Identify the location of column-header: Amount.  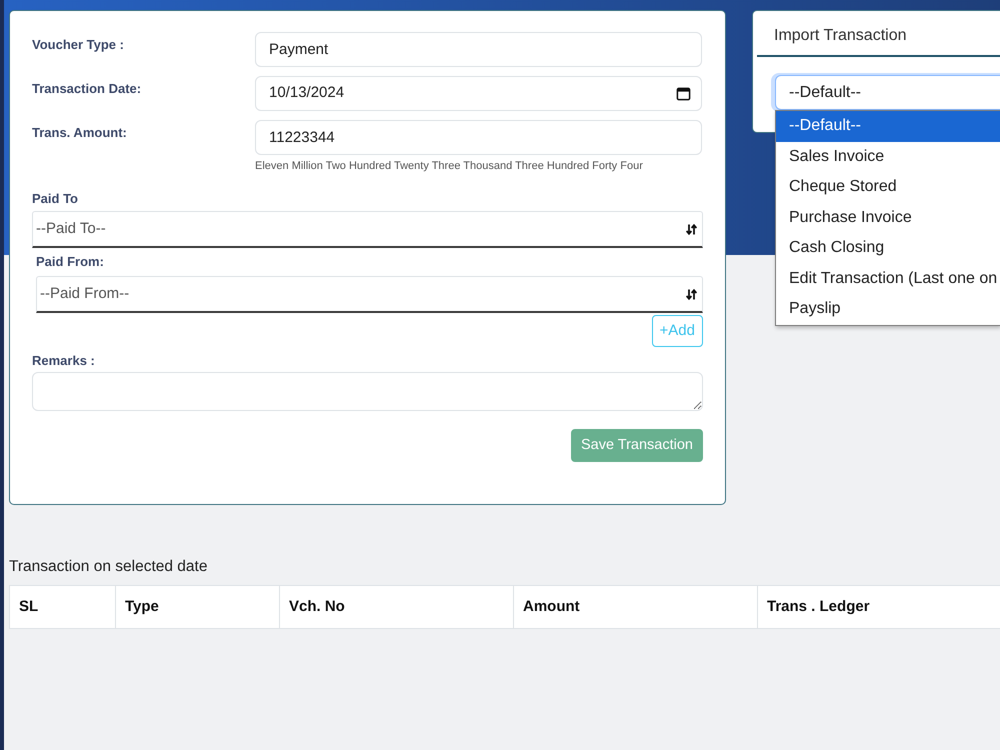
(636, 607).